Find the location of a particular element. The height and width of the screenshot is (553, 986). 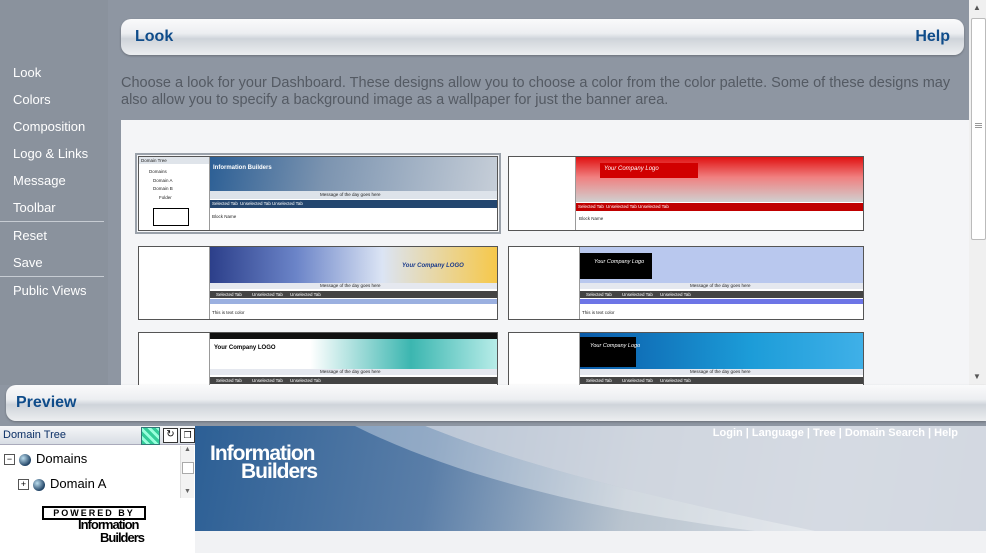

look-header-bar: Look Help is located at coordinates (542, 37).